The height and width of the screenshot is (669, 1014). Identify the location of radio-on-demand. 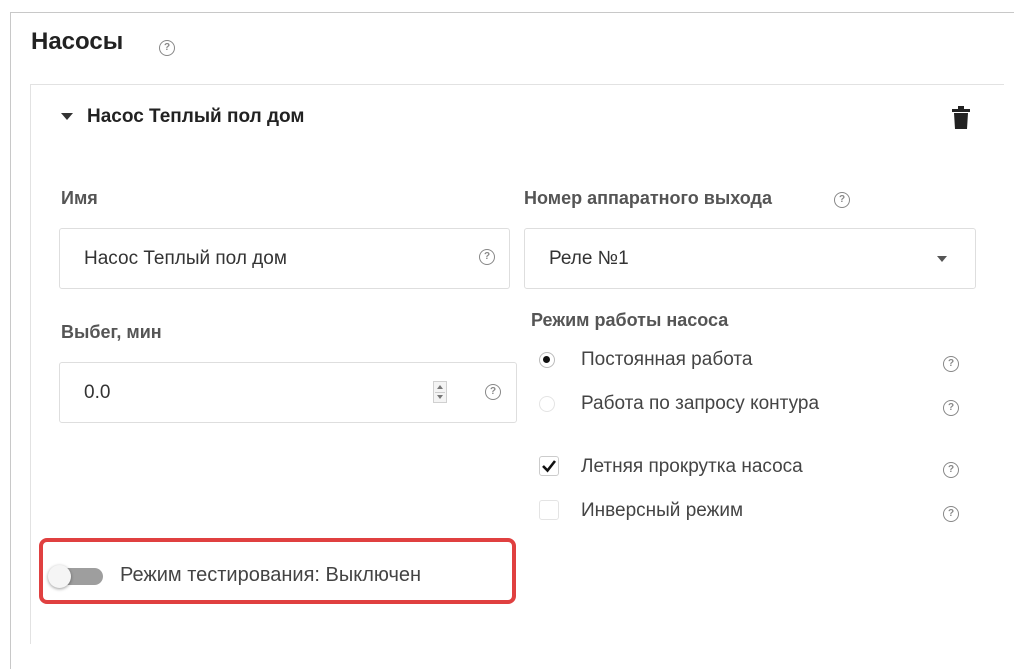
(547, 404).